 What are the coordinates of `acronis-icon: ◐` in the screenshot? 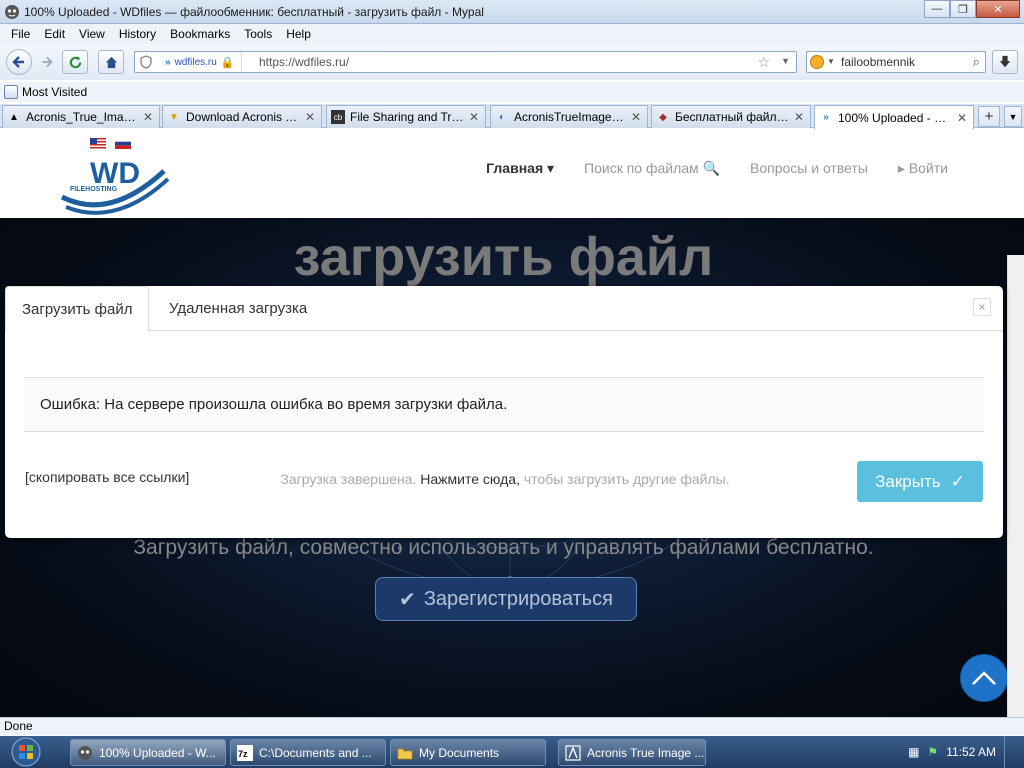 It's located at (502, 117).